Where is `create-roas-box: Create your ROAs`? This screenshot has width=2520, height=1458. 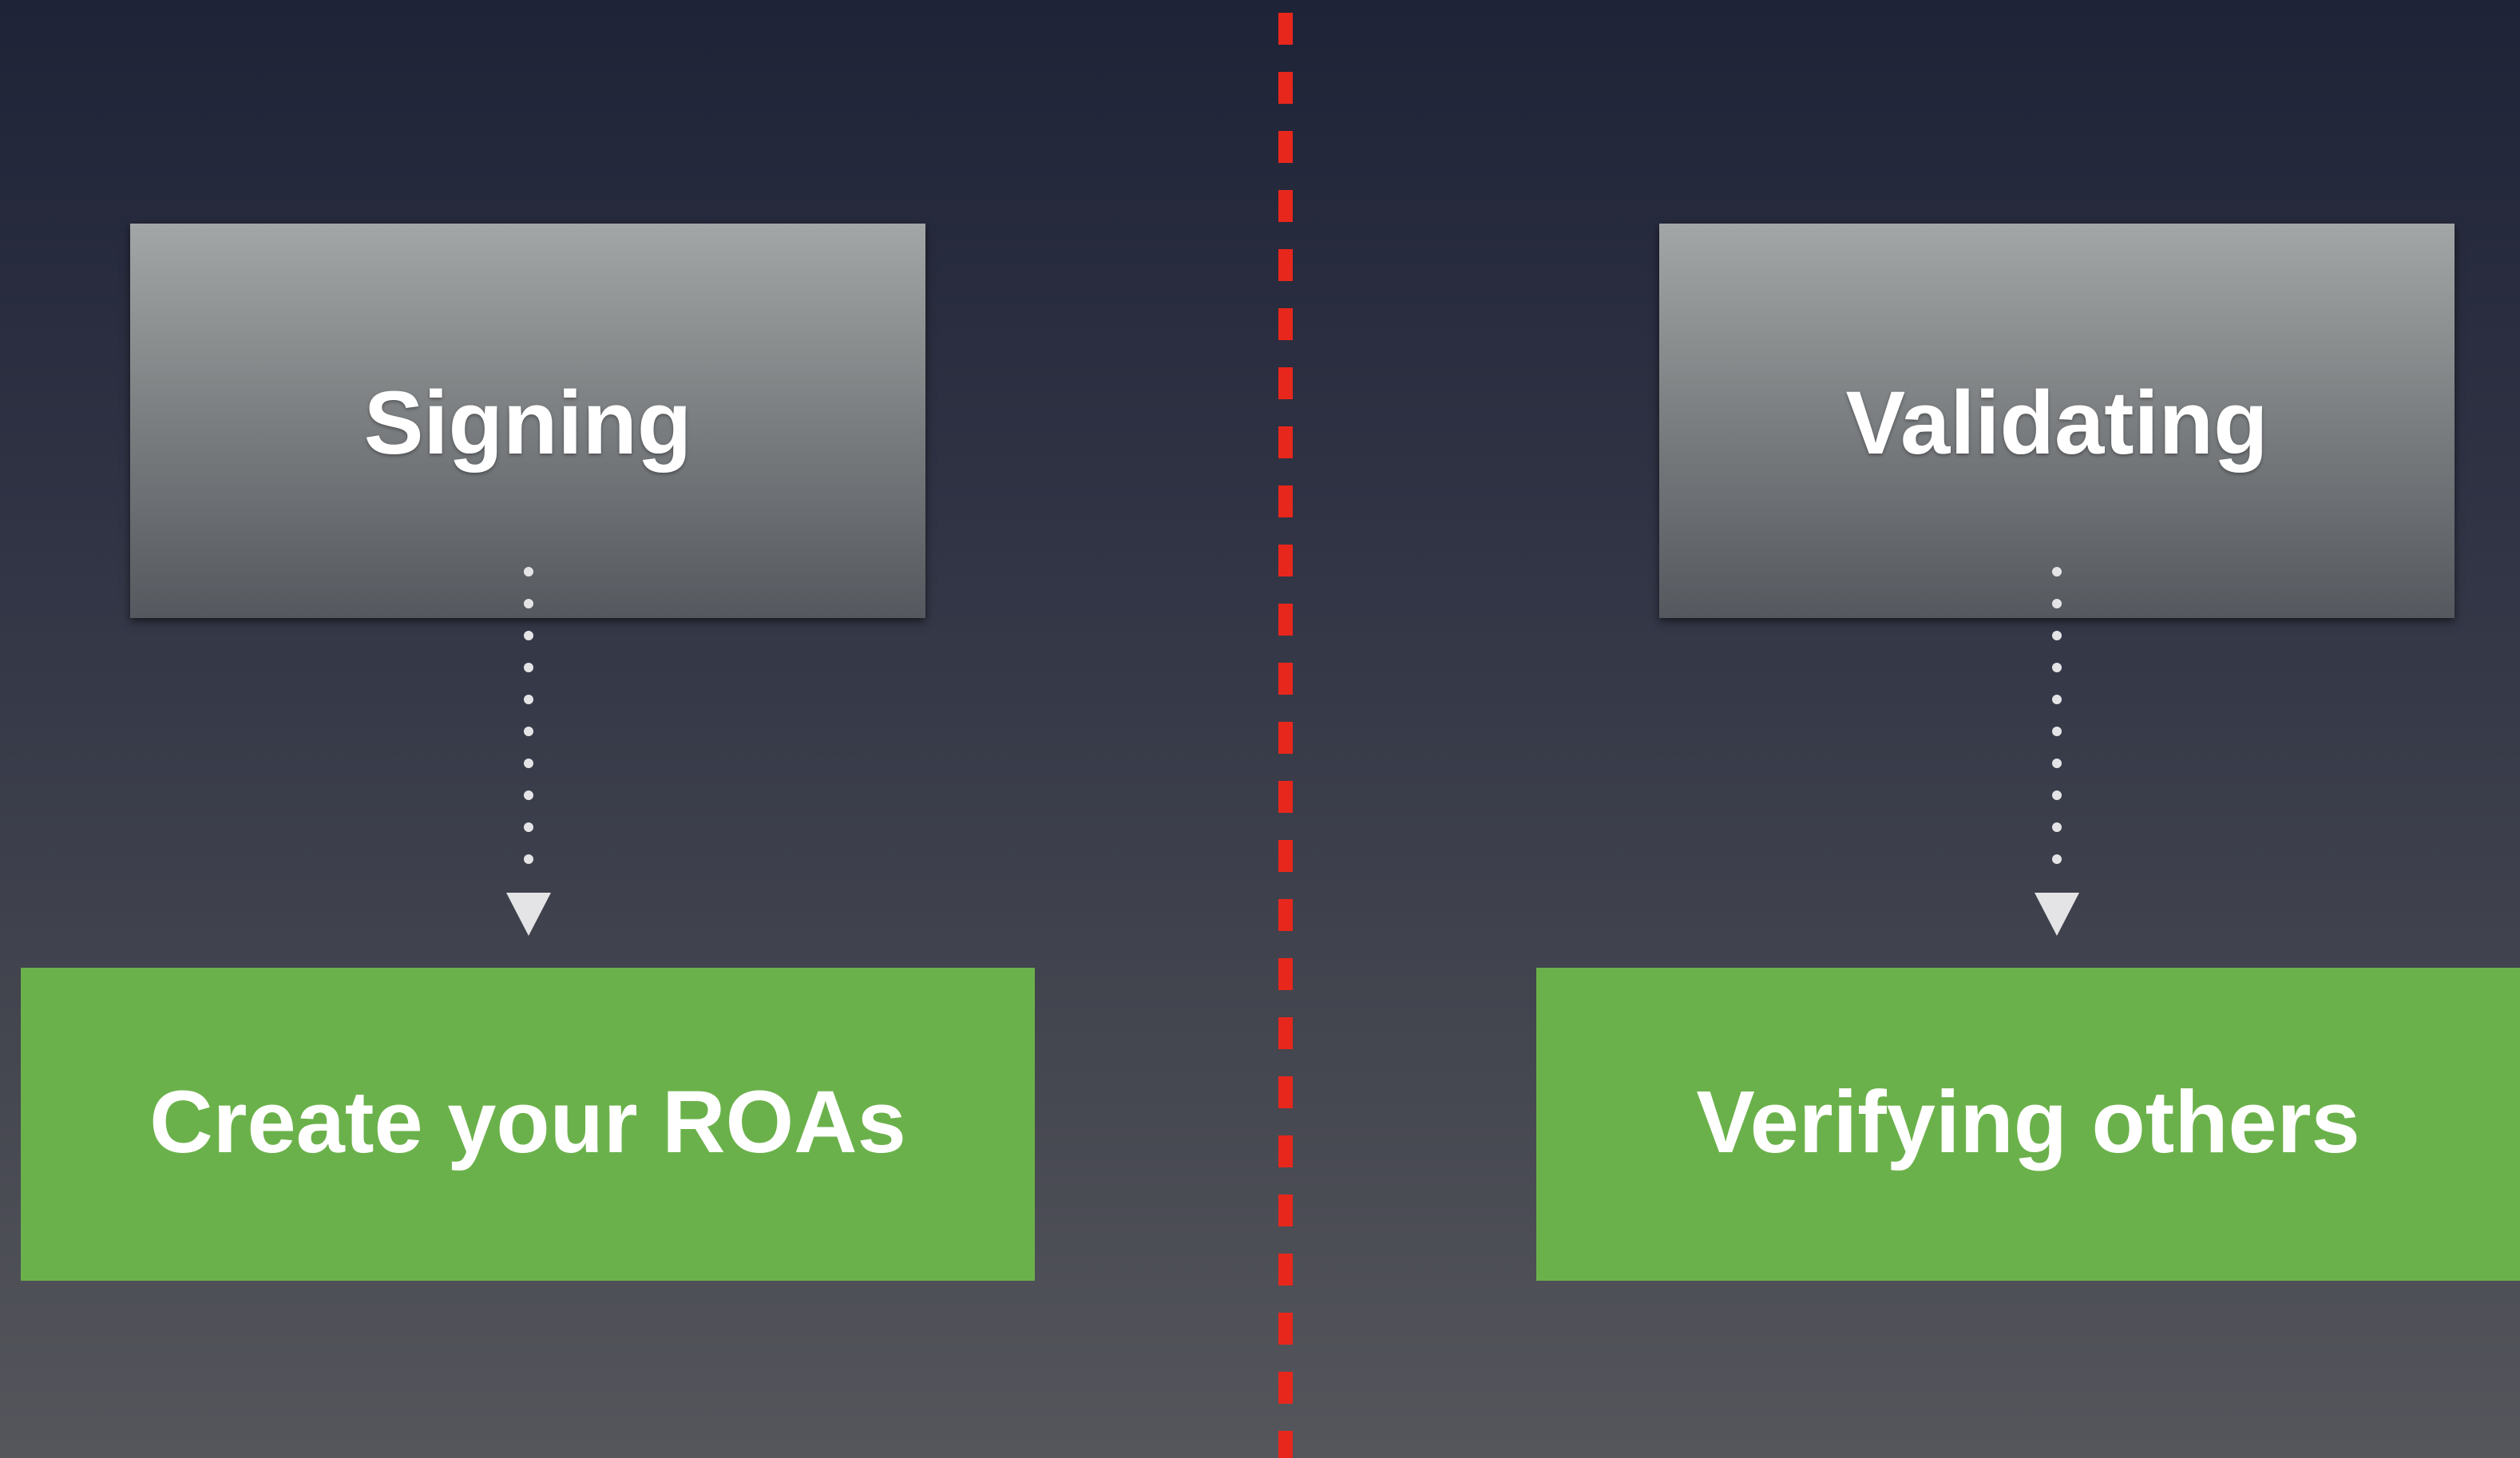
create-roas-box: Create your ROAs is located at coordinates (528, 1124).